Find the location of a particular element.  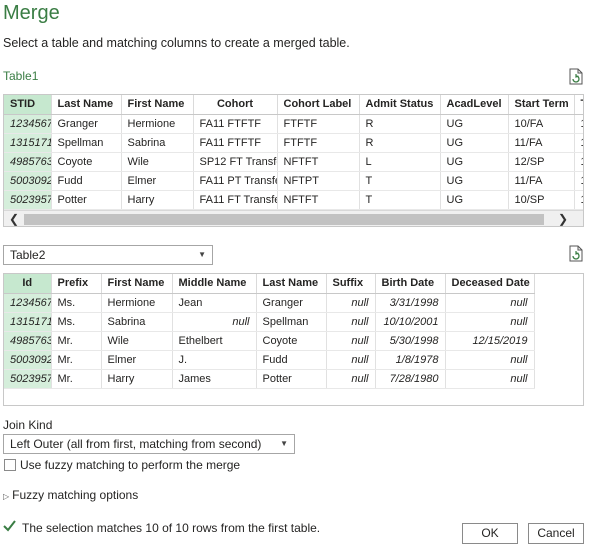

fuzzy-matching-options-toggle: ▷ Fuzzy matching options is located at coordinates (70, 495).